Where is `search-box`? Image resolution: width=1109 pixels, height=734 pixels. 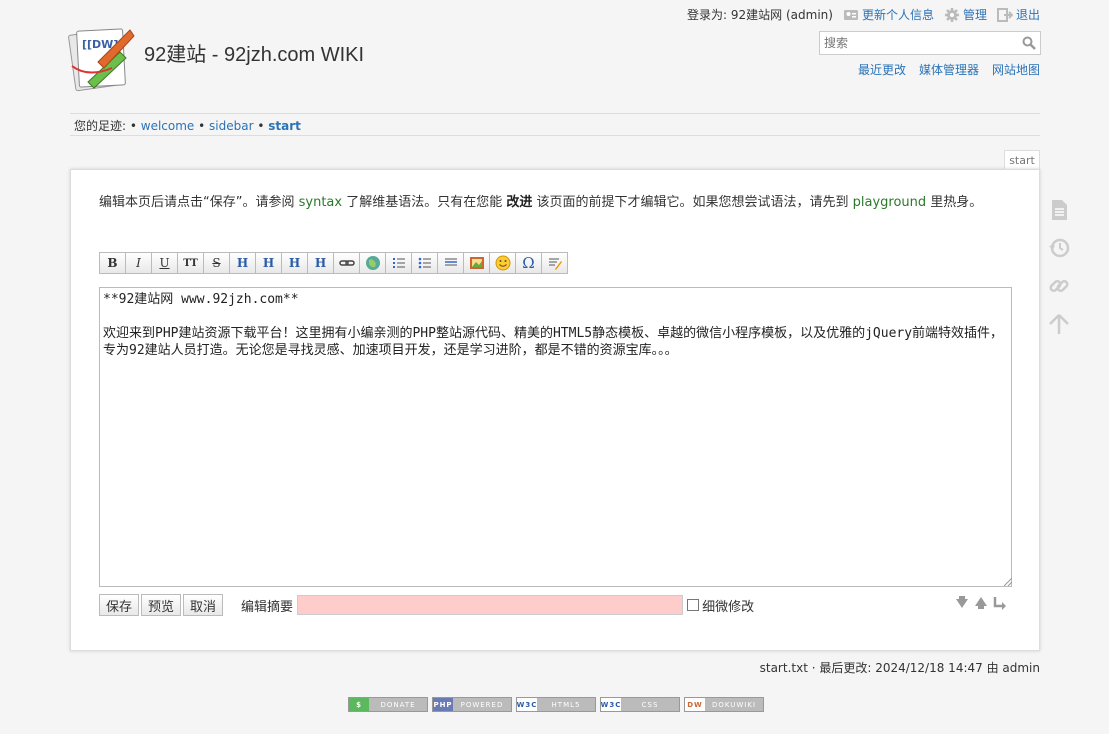 search-box is located at coordinates (930, 43).